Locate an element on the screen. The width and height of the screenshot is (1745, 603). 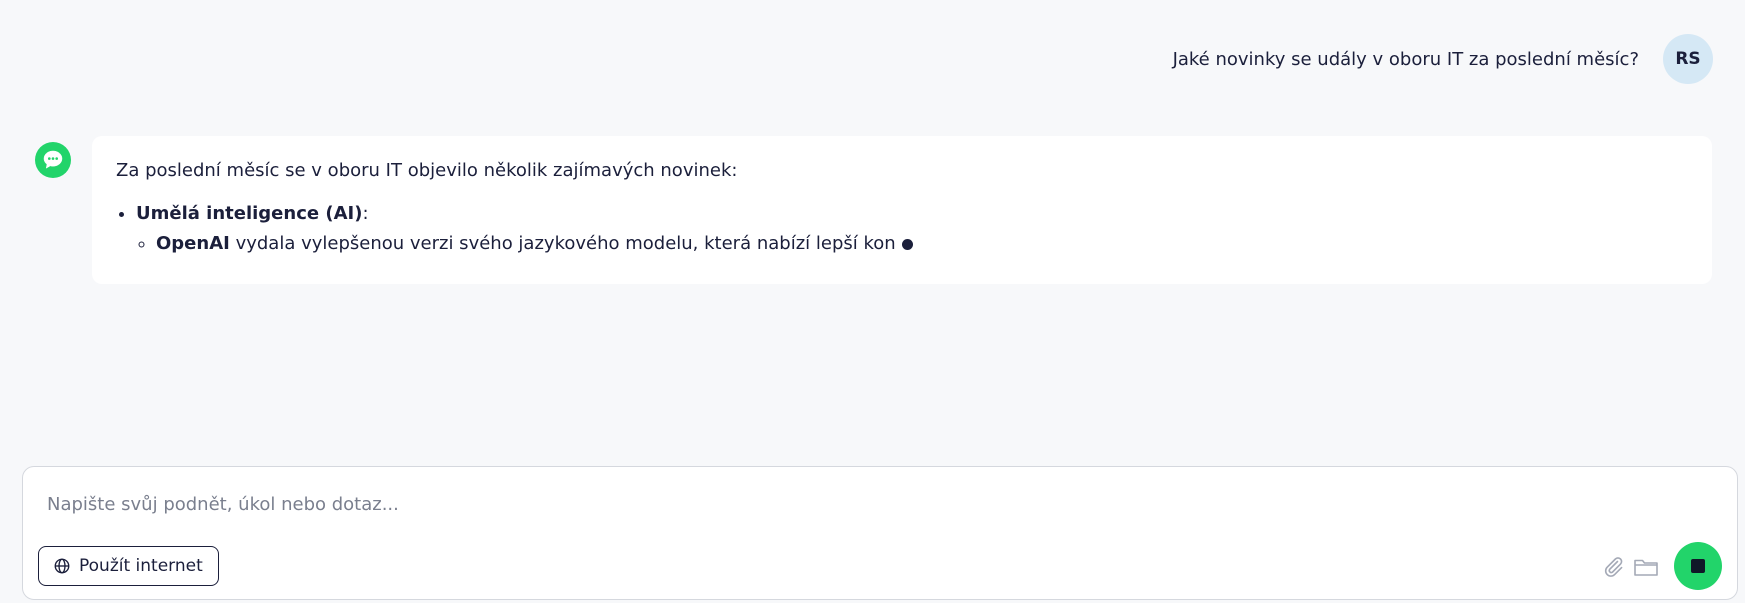
stop-icon is located at coordinates (1698, 566).